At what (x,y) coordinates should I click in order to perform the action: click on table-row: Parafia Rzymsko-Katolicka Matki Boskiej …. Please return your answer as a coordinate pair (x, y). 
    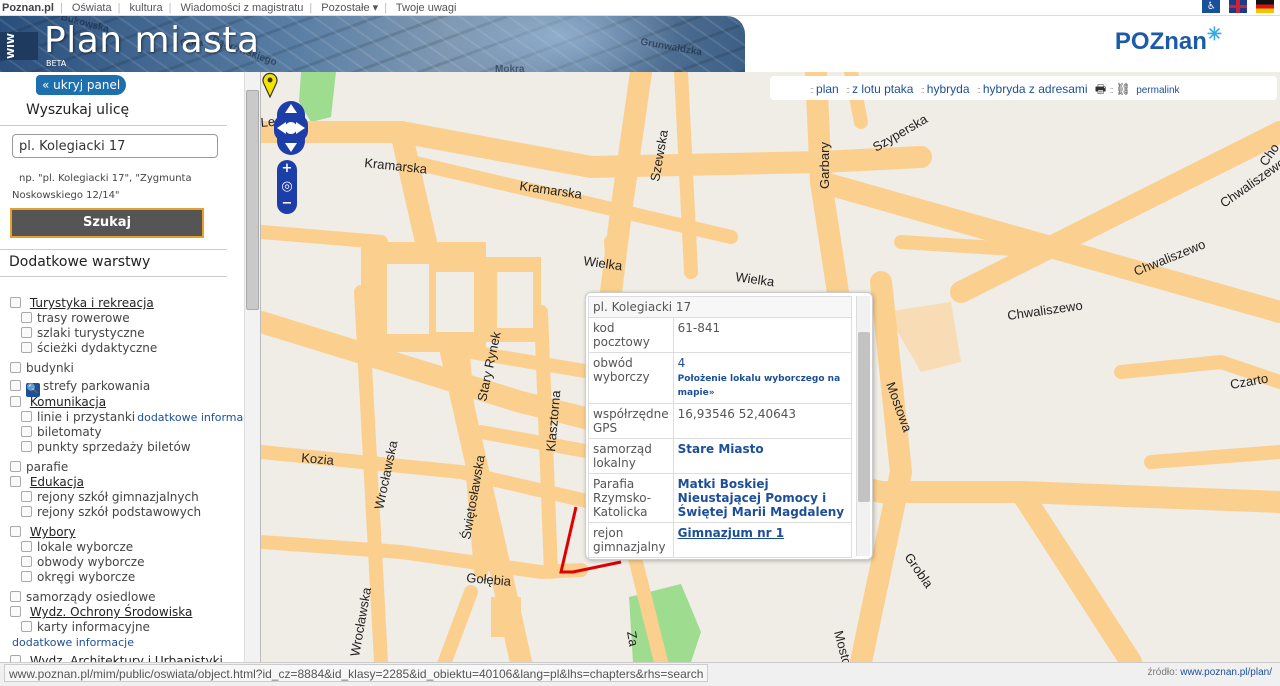
    Looking at the image, I should click on (720, 498).